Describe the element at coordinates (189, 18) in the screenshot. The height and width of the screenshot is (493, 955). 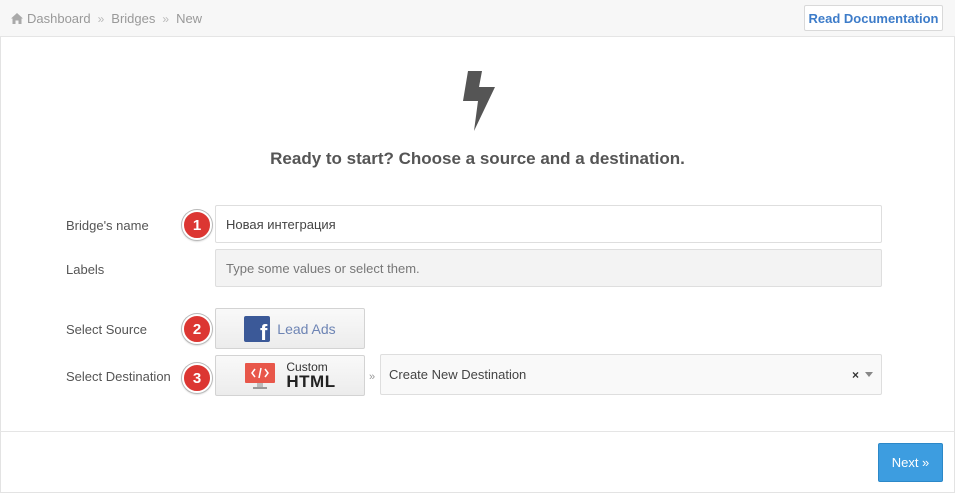
I see `breadcrumb-new: New` at that location.